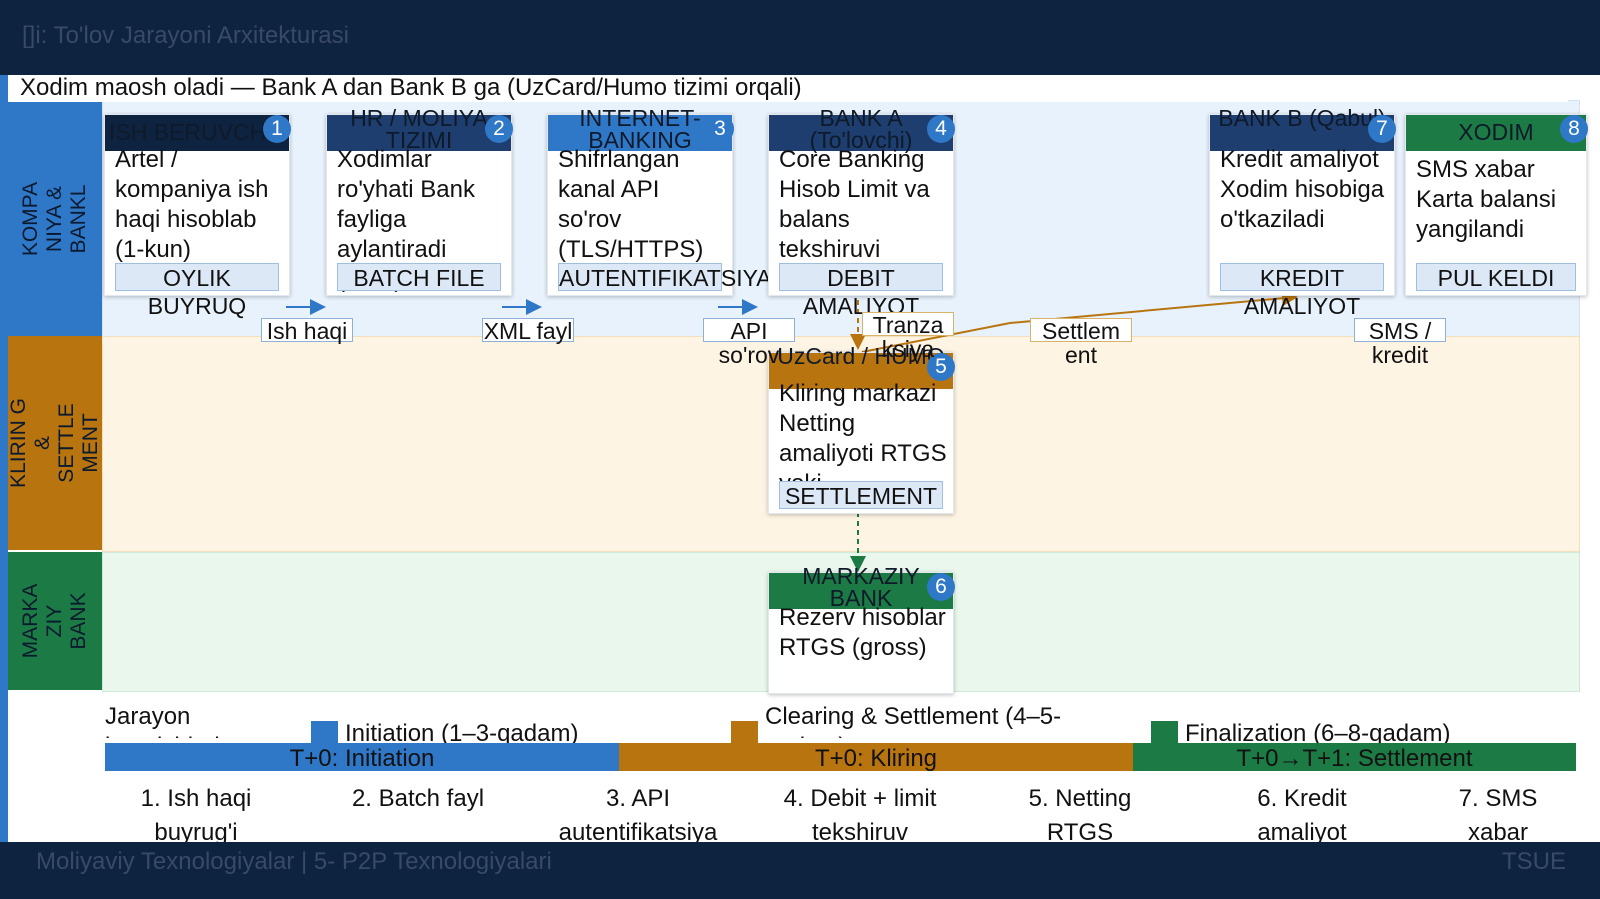 This screenshot has height=899, width=1600. I want to click on step-label-5: 5. Netting RTGS, so click(1080, 815).